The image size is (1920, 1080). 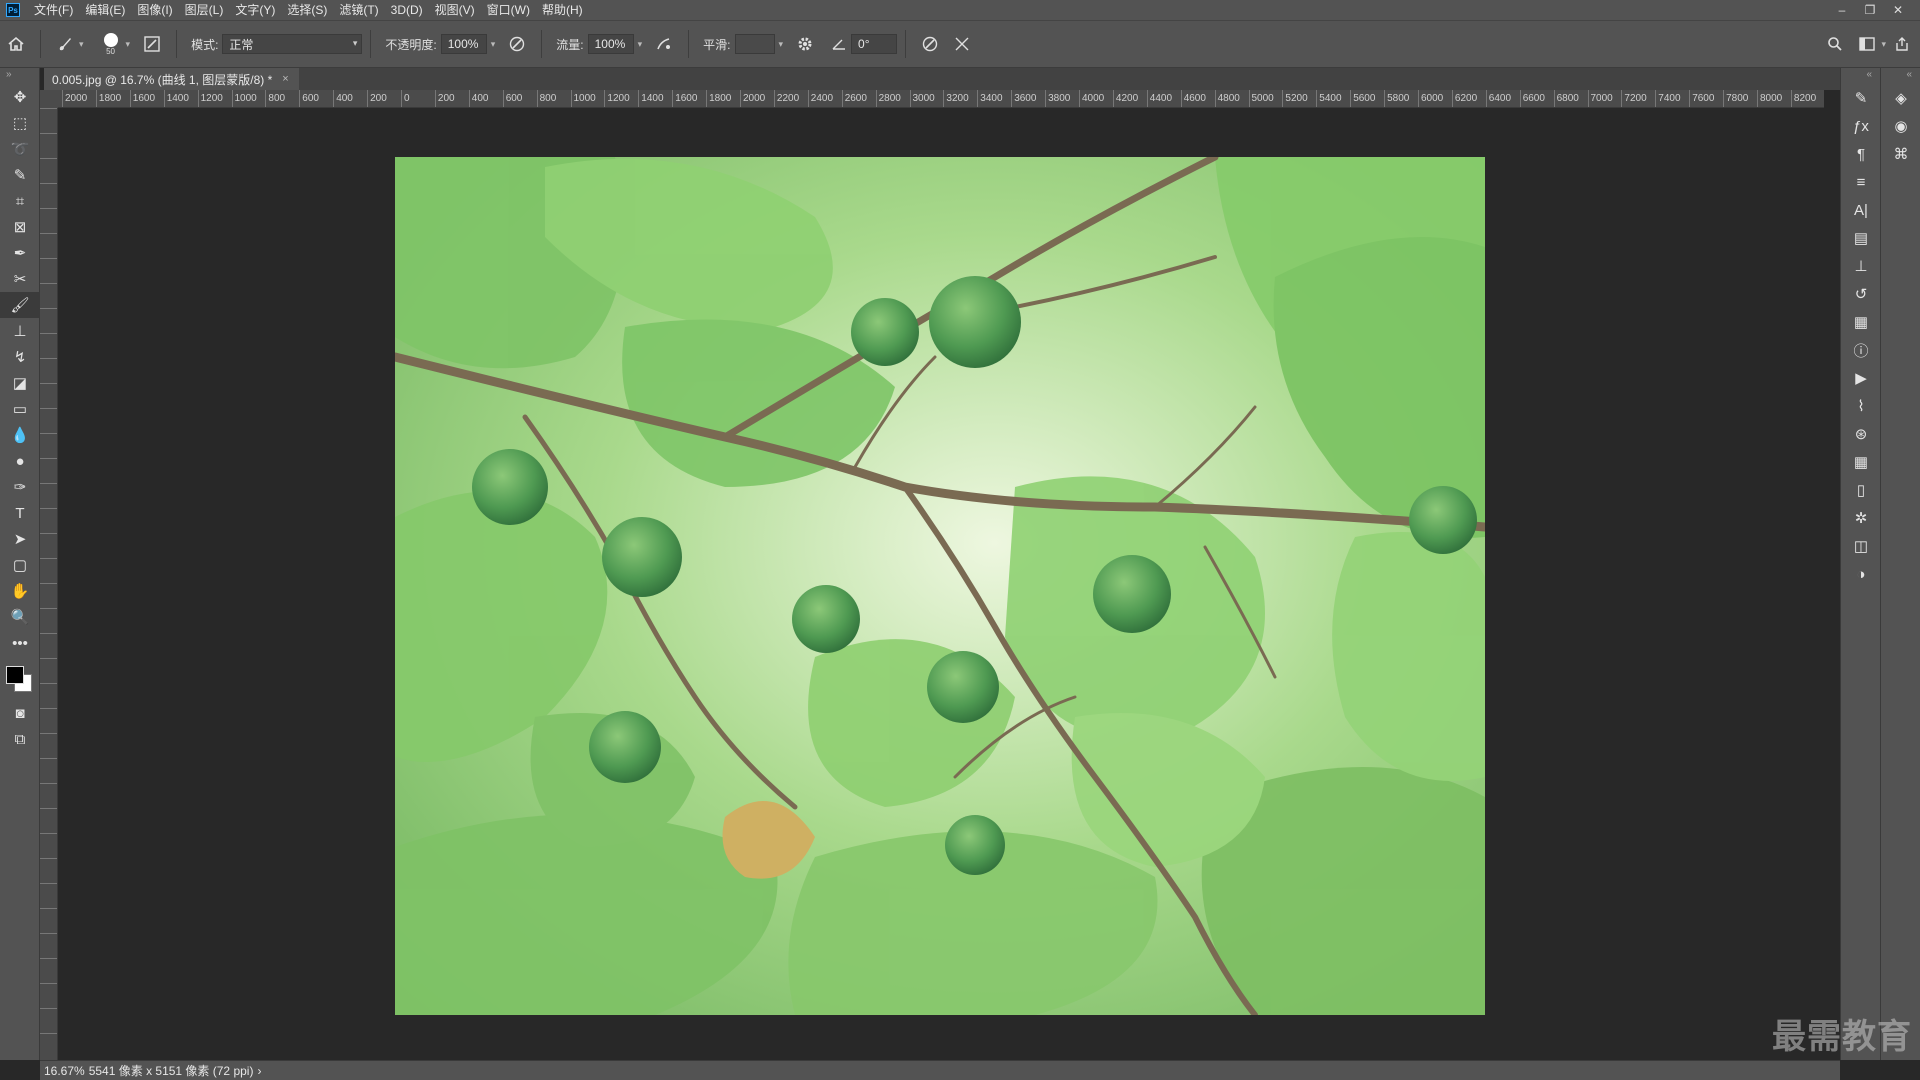 What do you see at coordinates (171, 79) in the screenshot?
I see `document-tab: 0.005.jpg @ 16.7% (曲线 1, 图层蒙版/8) * ×` at bounding box center [171, 79].